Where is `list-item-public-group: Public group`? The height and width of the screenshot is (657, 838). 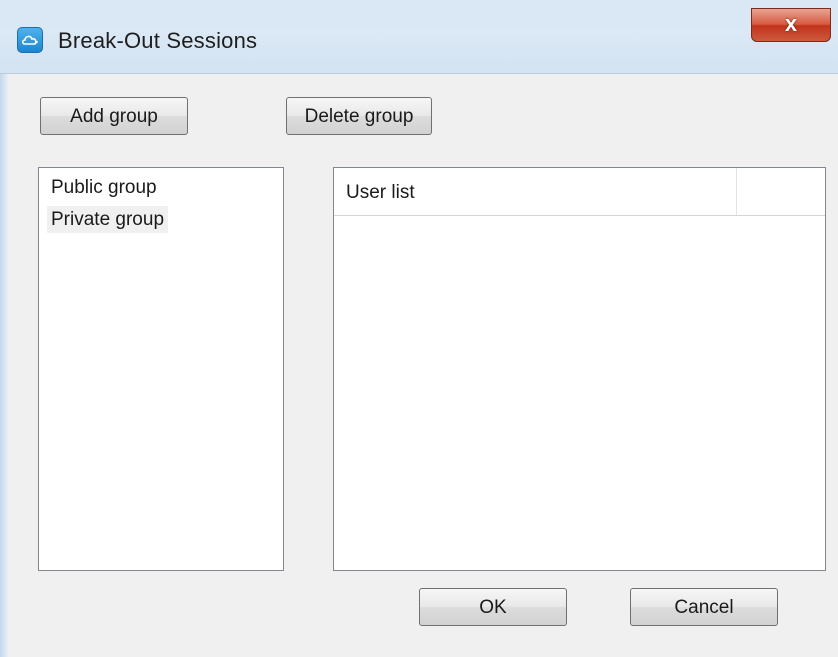
list-item-public-group: Public group is located at coordinates (104, 187).